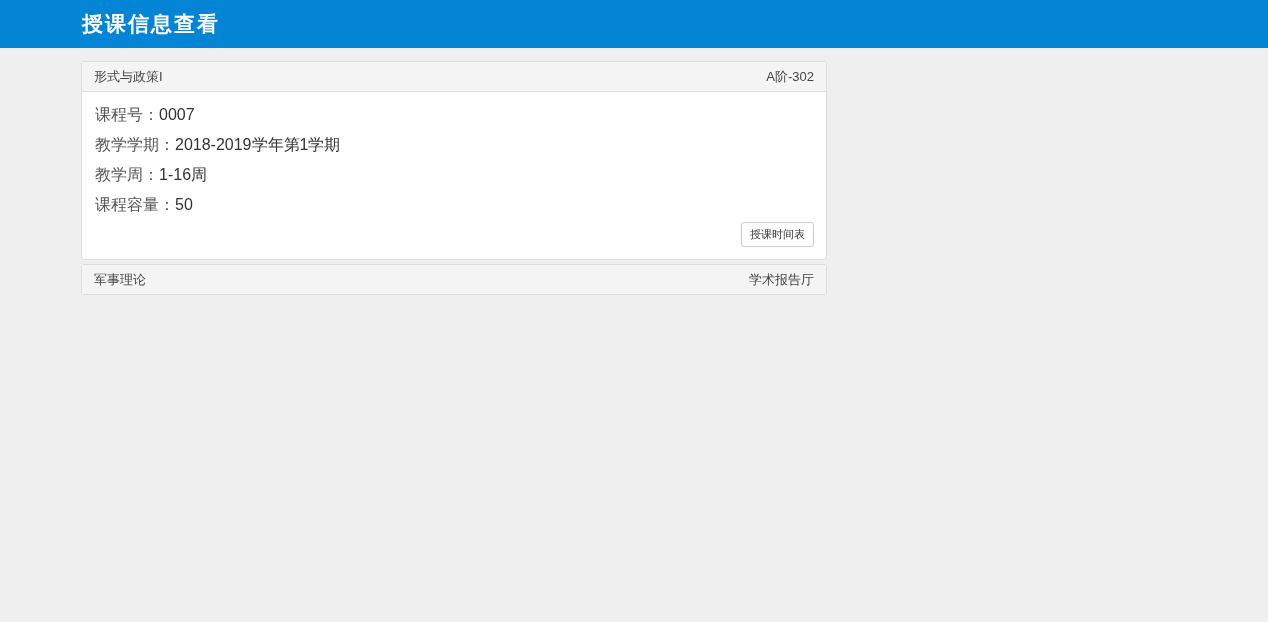 This screenshot has height=622, width=1268. Describe the element at coordinates (781, 279) in the screenshot. I see `classroom: 学术报告厅` at that location.